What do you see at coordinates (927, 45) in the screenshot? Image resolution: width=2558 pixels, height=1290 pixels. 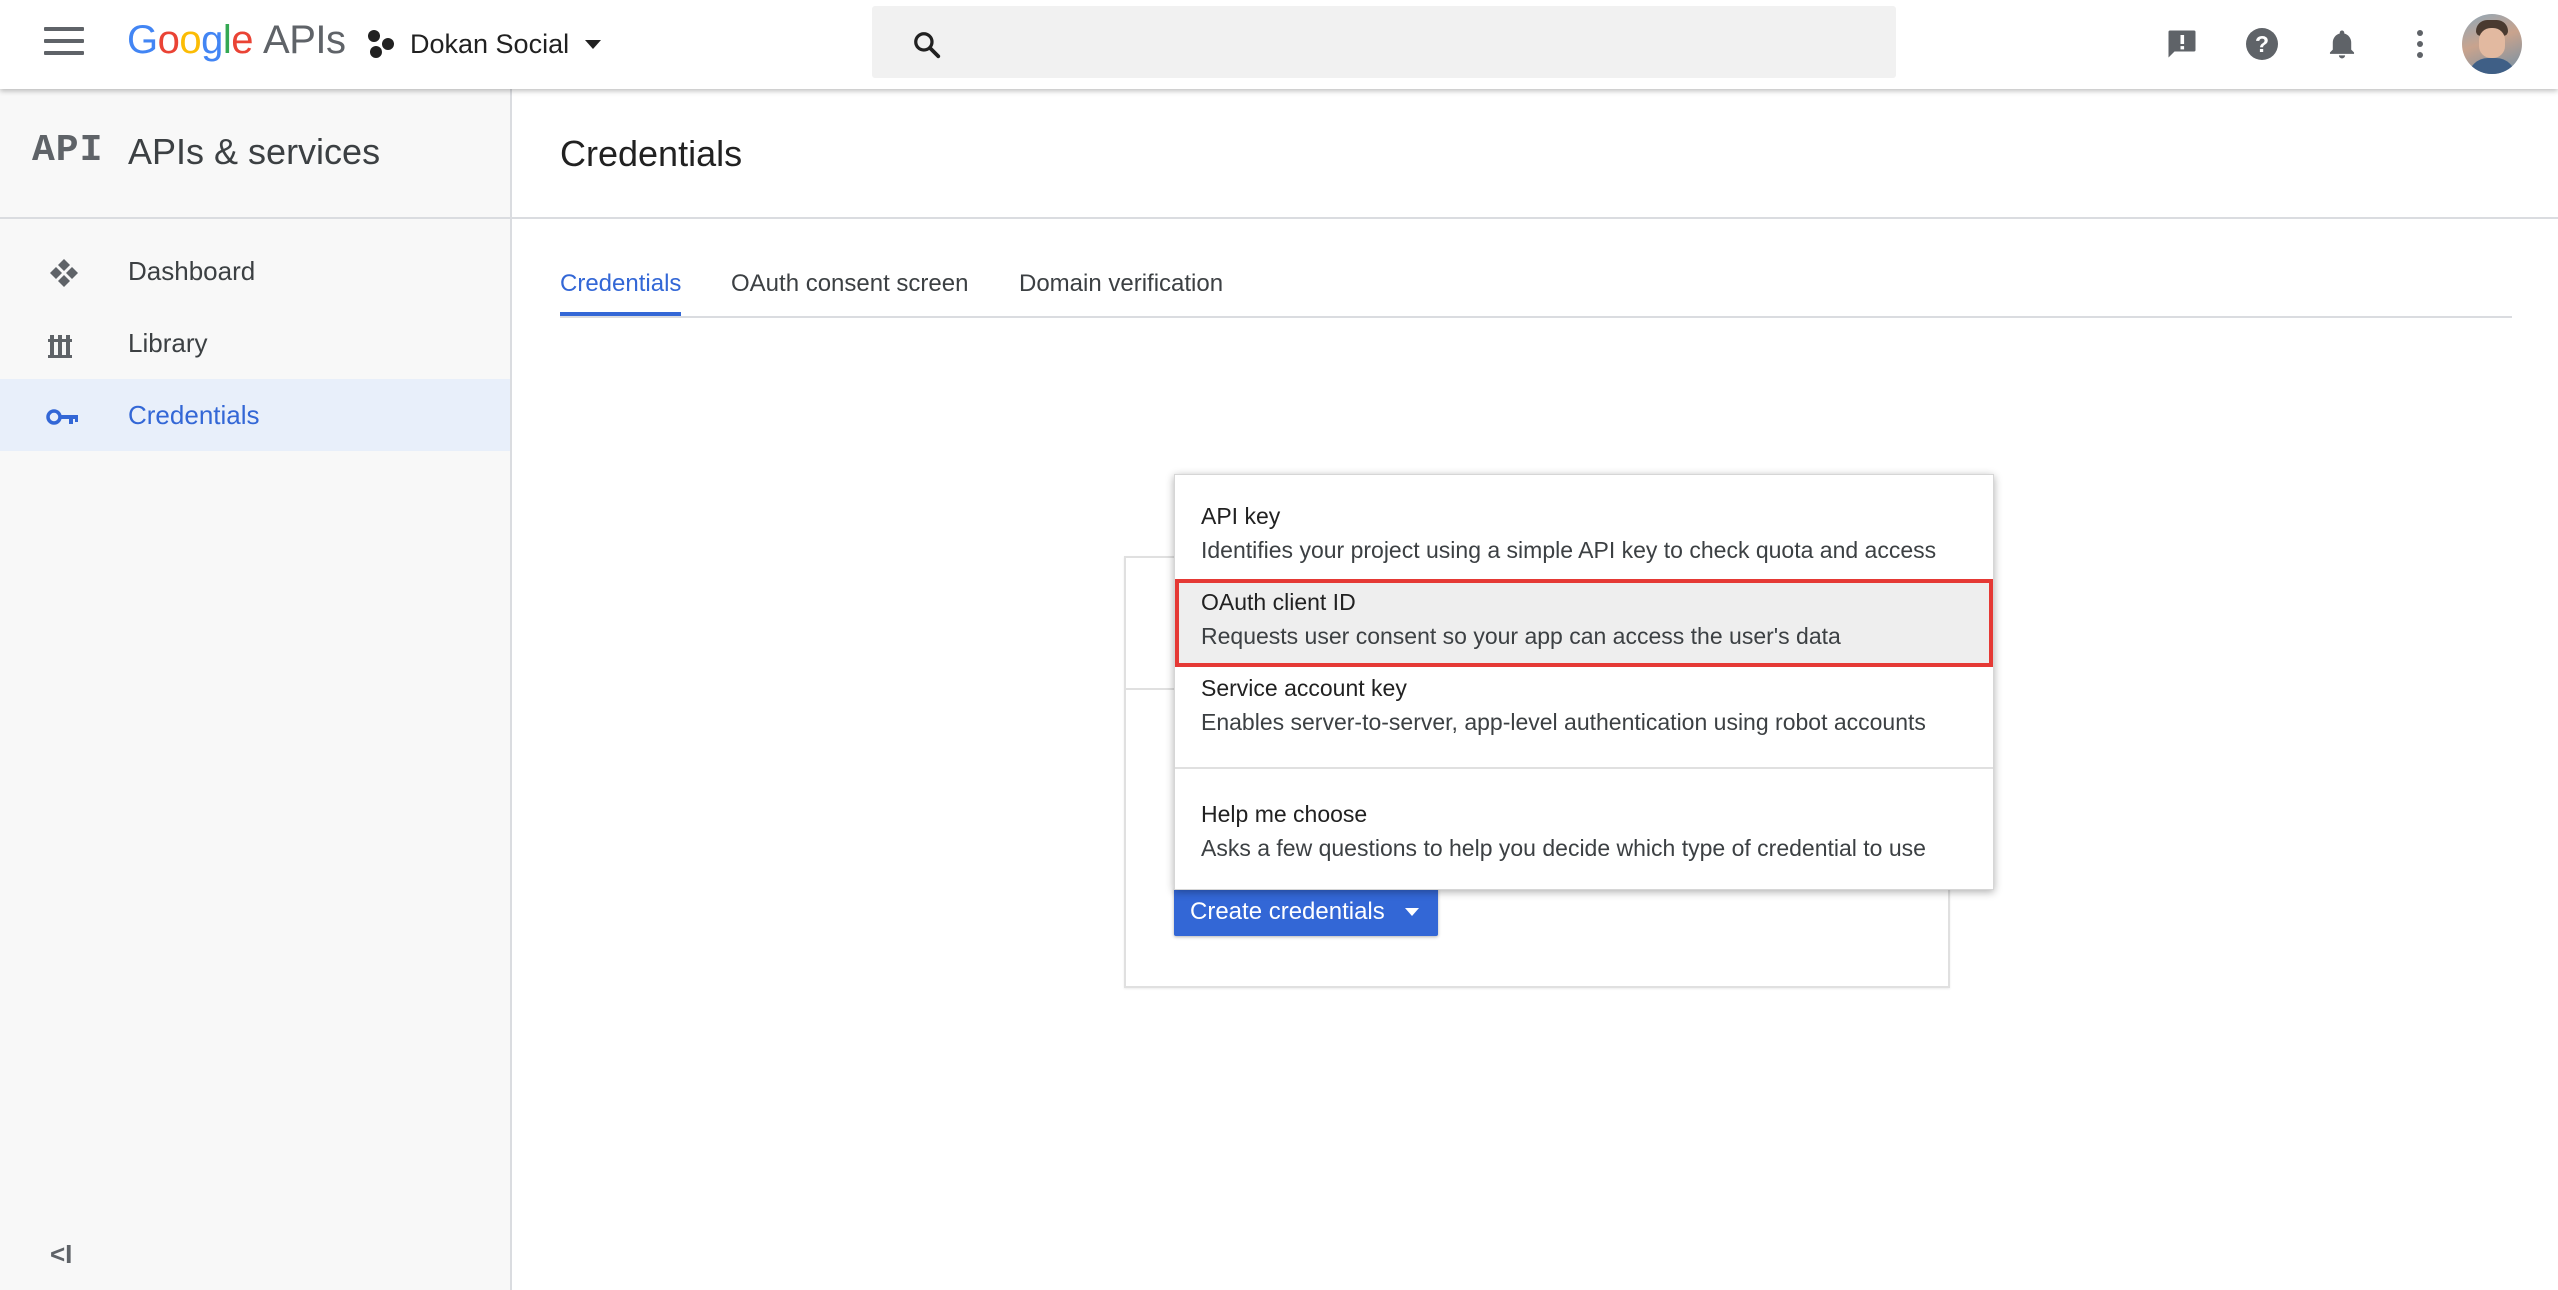 I see `search-icon` at bounding box center [927, 45].